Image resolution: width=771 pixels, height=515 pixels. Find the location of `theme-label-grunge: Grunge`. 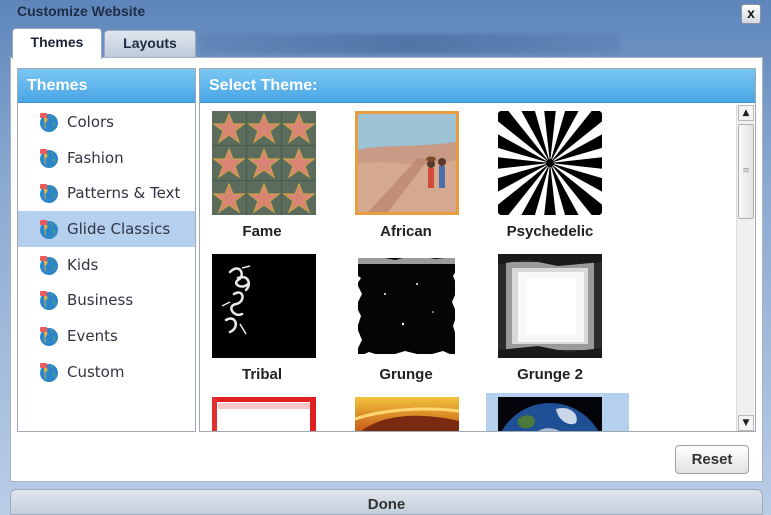

theme-label-grunge: Grunge is located at coordinates (406, 374).